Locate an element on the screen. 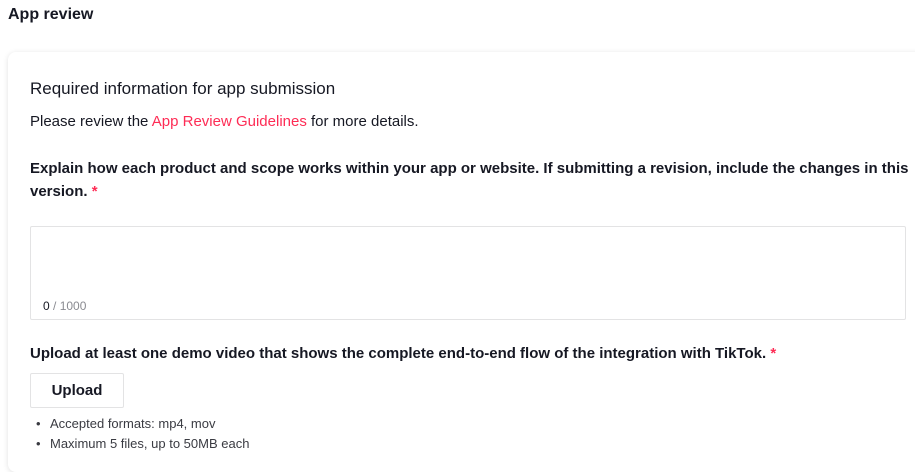  list-item: • Accepted formats: mp4, mov is located at coordinates (139, 424).